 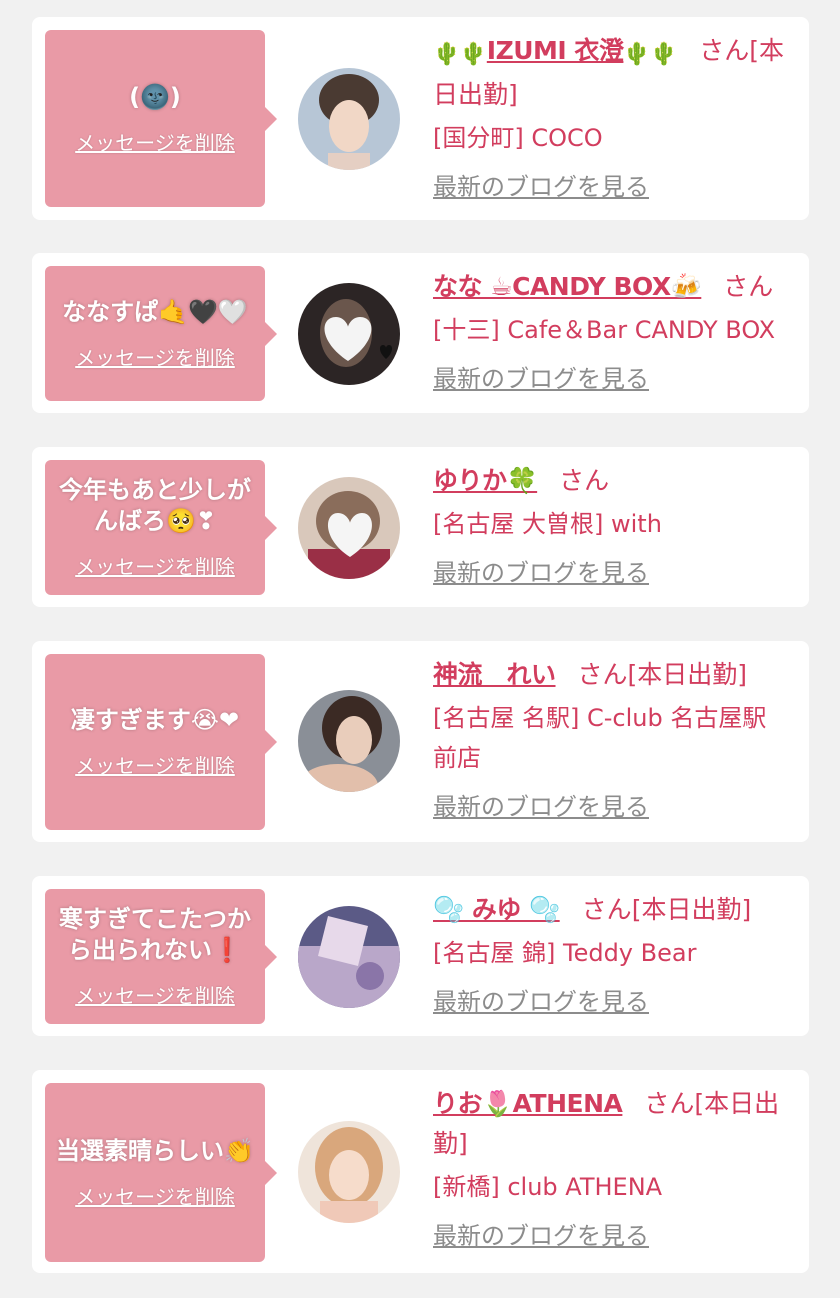 I want to click on message-bubble: ななすぱ🤙🖤🤍 メッセージを削除, so click(x=161, y=333).